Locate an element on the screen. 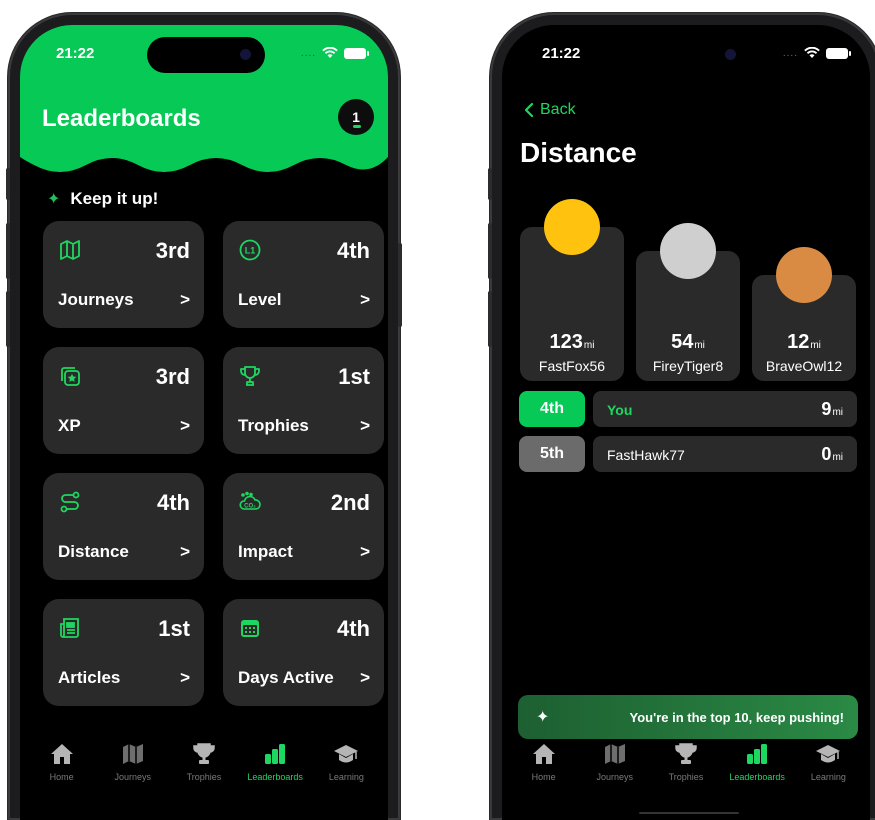  card-xp: 3rd XP > is located at coordinates (123, 400).